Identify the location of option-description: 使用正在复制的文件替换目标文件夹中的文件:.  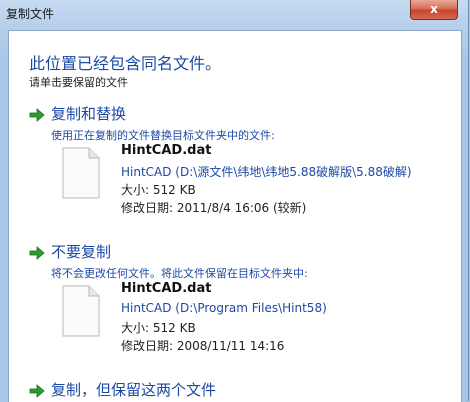
(163, 135).